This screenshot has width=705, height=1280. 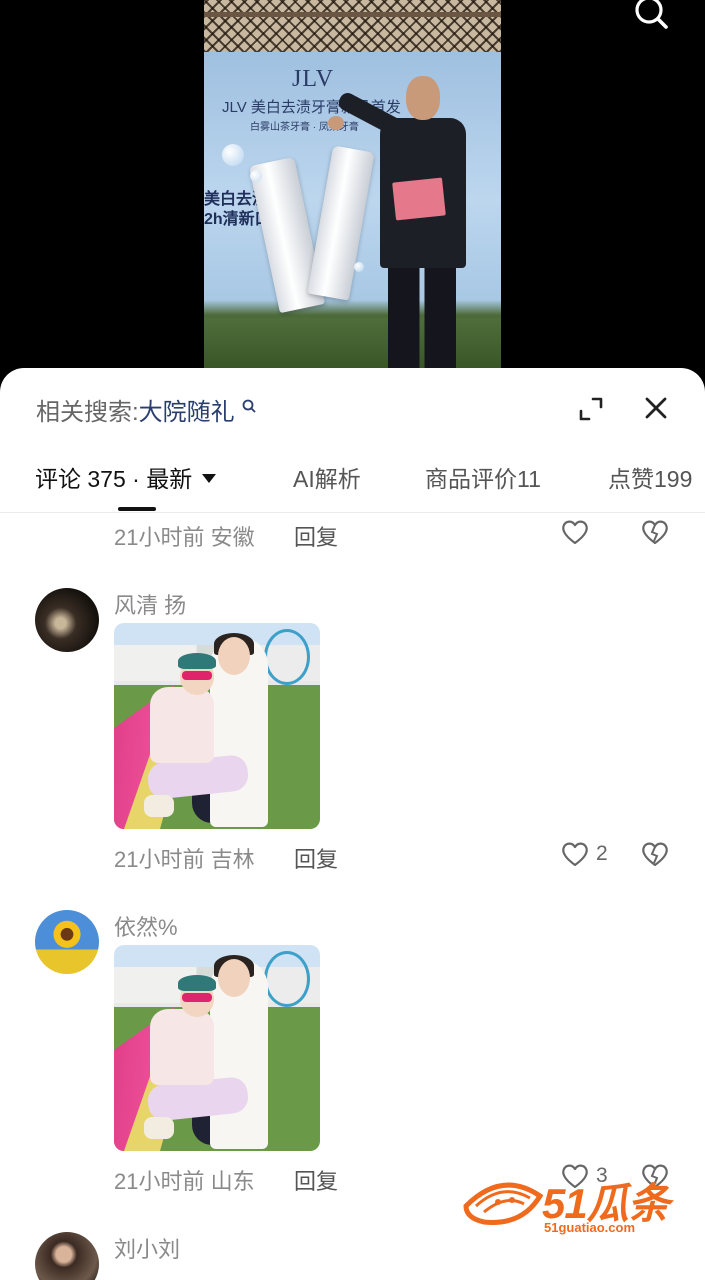 What do you see at coordinates (590, 1227) in the screenshot?
I see `watermark-url: 51guatiao.com` at bounding box center [590, 1227].